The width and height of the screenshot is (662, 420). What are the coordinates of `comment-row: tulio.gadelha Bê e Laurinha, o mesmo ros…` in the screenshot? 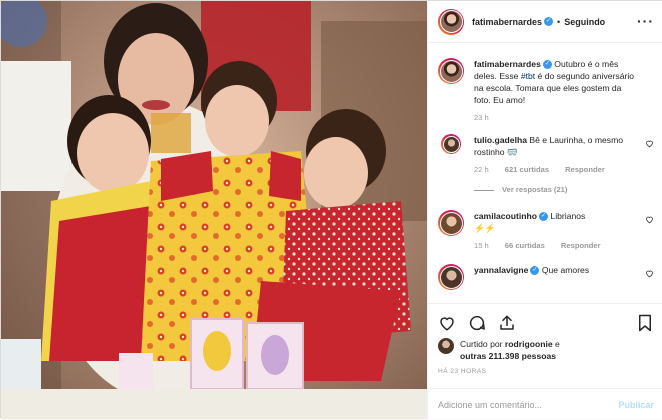 It's located at (546, 165).